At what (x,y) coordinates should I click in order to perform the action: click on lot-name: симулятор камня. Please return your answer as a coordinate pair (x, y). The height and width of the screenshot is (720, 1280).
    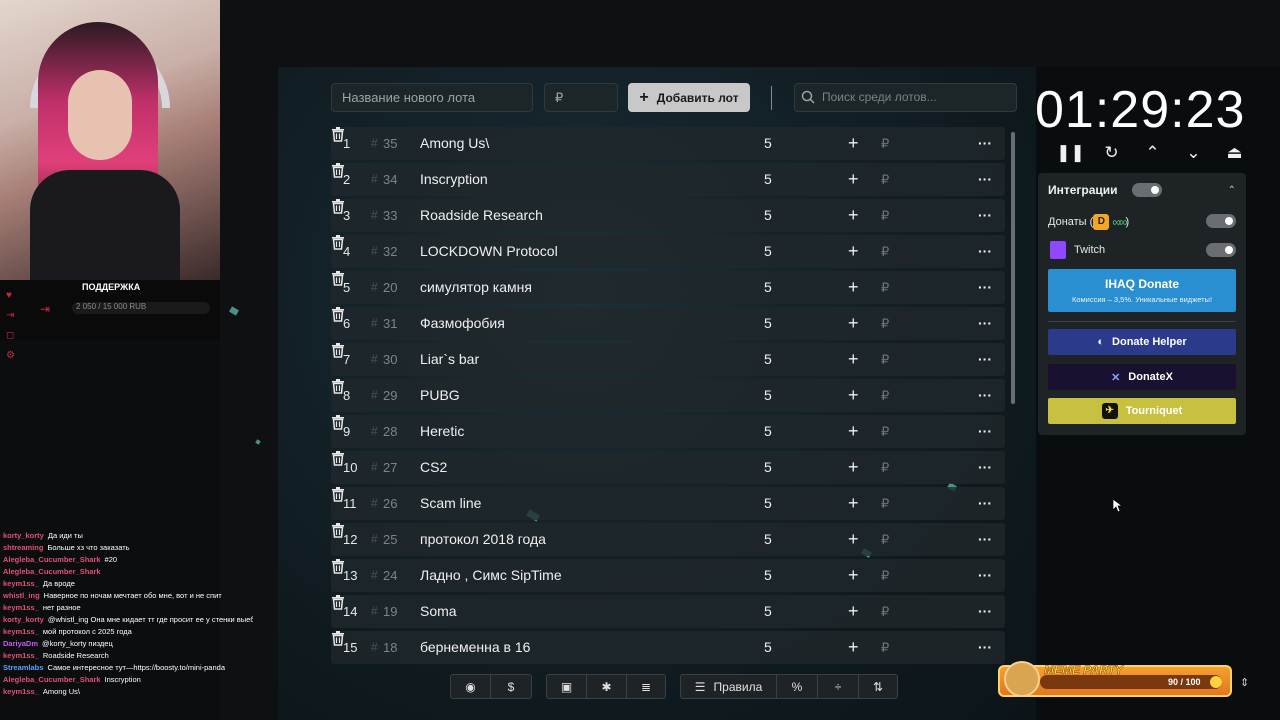
    Looking at the image, I should click on (476, 287).